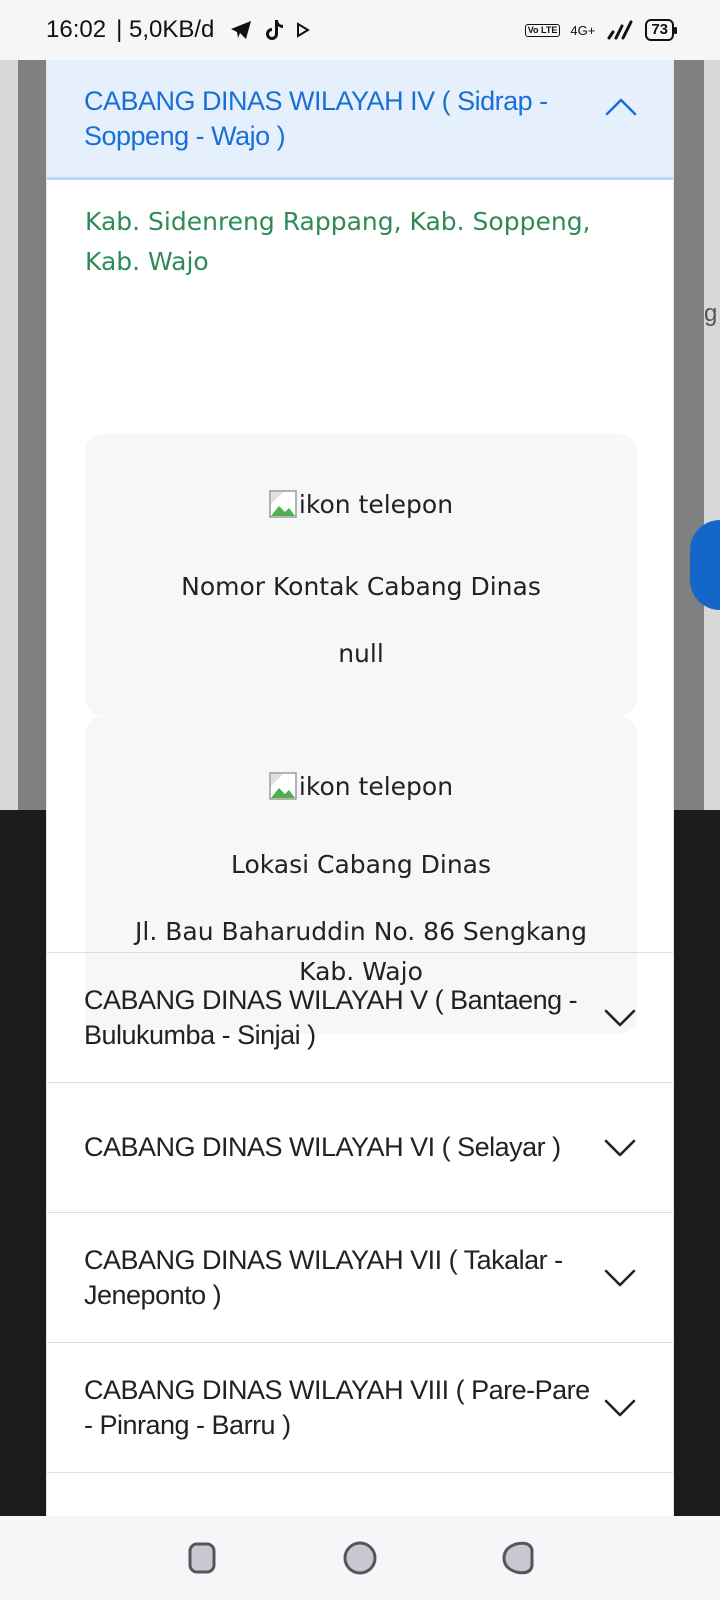  I want to click on system-navigation-bar, so click(360, 1558).